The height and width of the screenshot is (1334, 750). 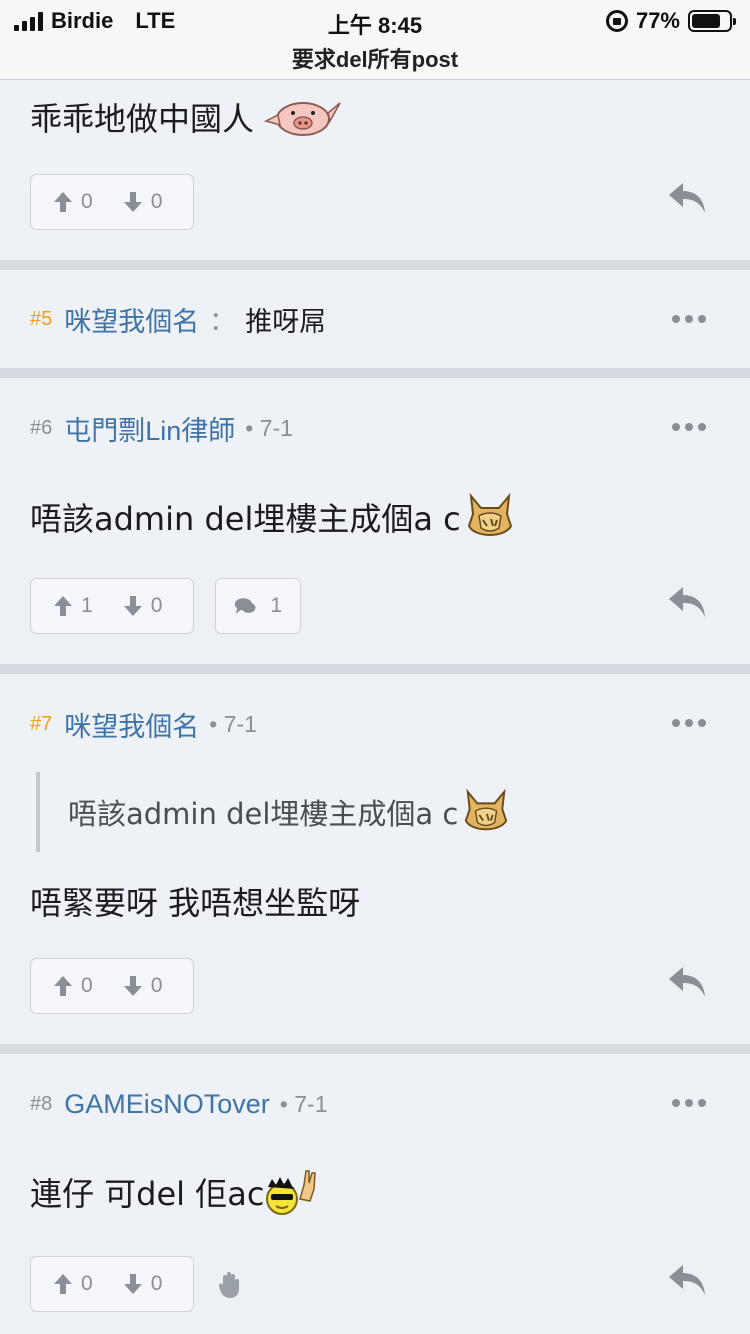 I want to click on post-text: 乖乖地做中國人, so click(x=142, y=119).